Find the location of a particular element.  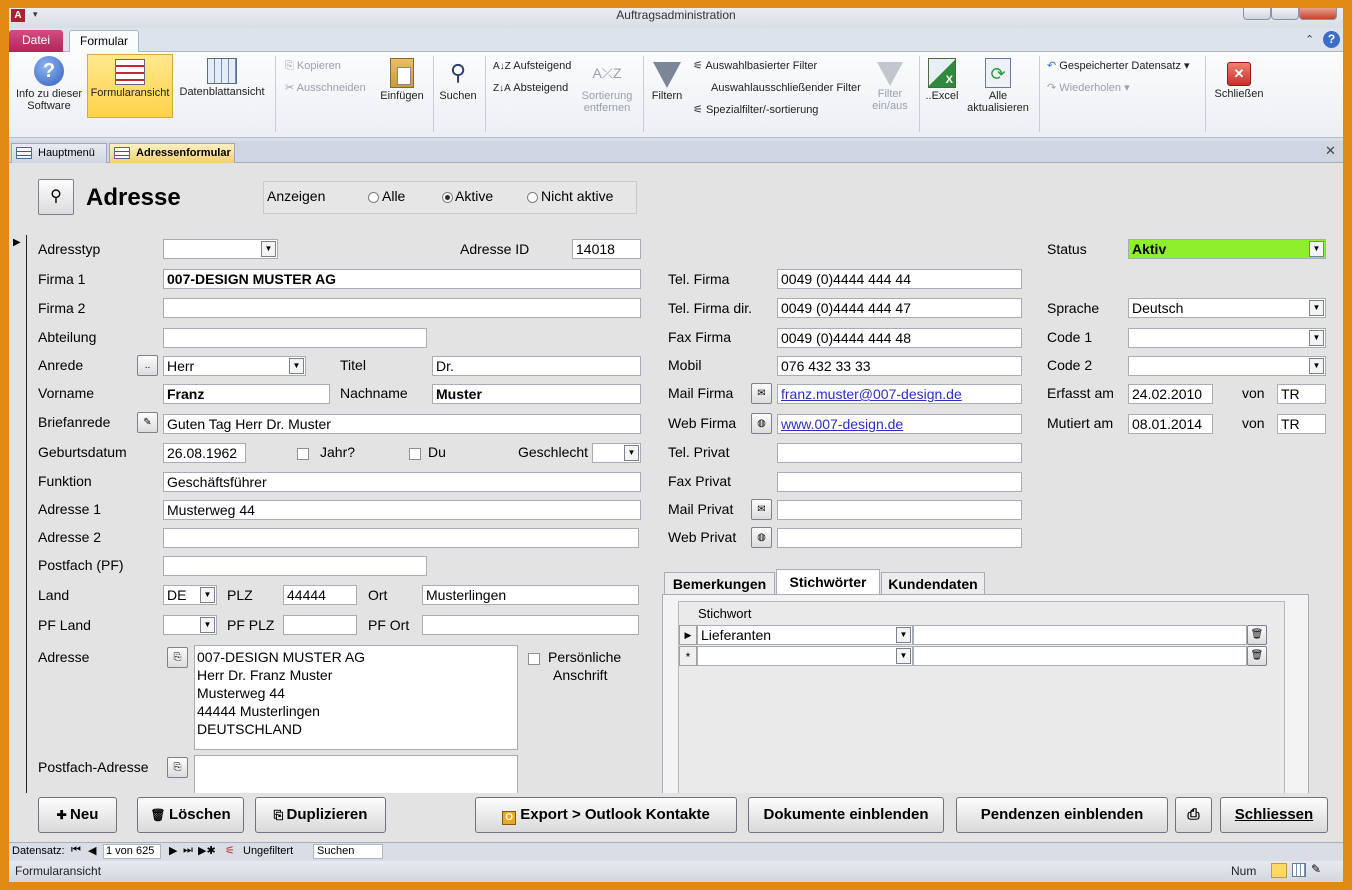

subtab-stichwoerter: Stichwörter is located at coordinates (828, 582).